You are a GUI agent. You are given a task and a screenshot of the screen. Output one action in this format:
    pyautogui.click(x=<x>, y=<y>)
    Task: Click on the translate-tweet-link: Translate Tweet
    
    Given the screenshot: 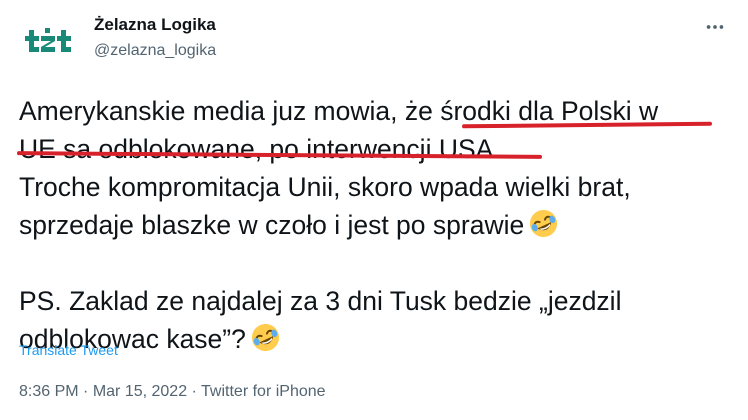 What is the action you would take?
    pyautogui.click(x=68, y=350)
    